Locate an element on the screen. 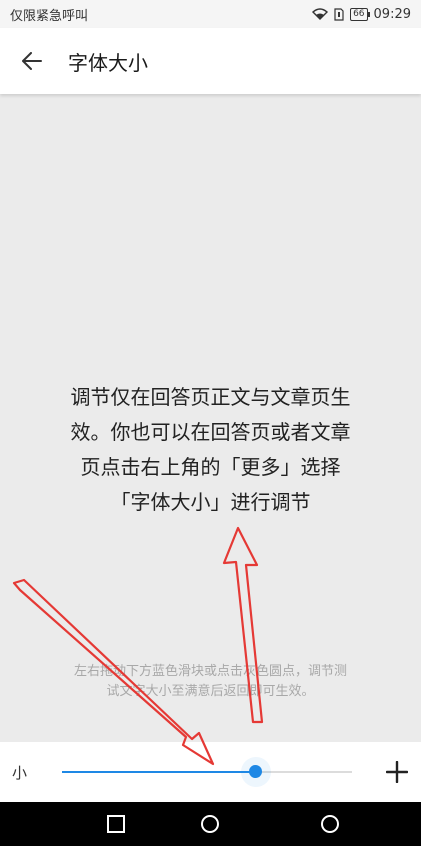 The height and width of the screenshot is (846, 421). status-icons: 66 09:29 is located at coordinates (361, 14).